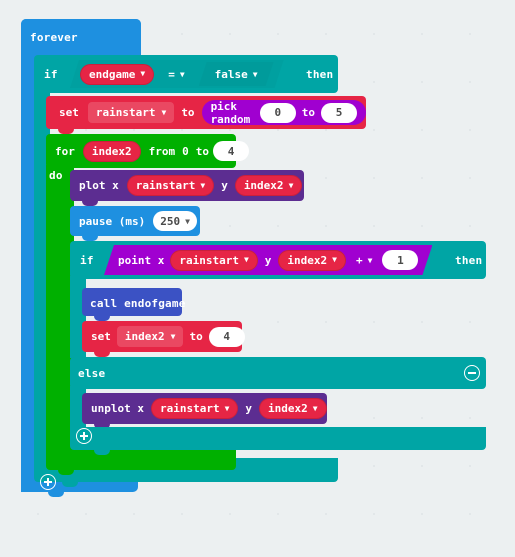 This screenshot has width=515, height=557. I want to click on unplot-row: unplot x rainstart ▼ y index2 ▼, so click(204, 408).